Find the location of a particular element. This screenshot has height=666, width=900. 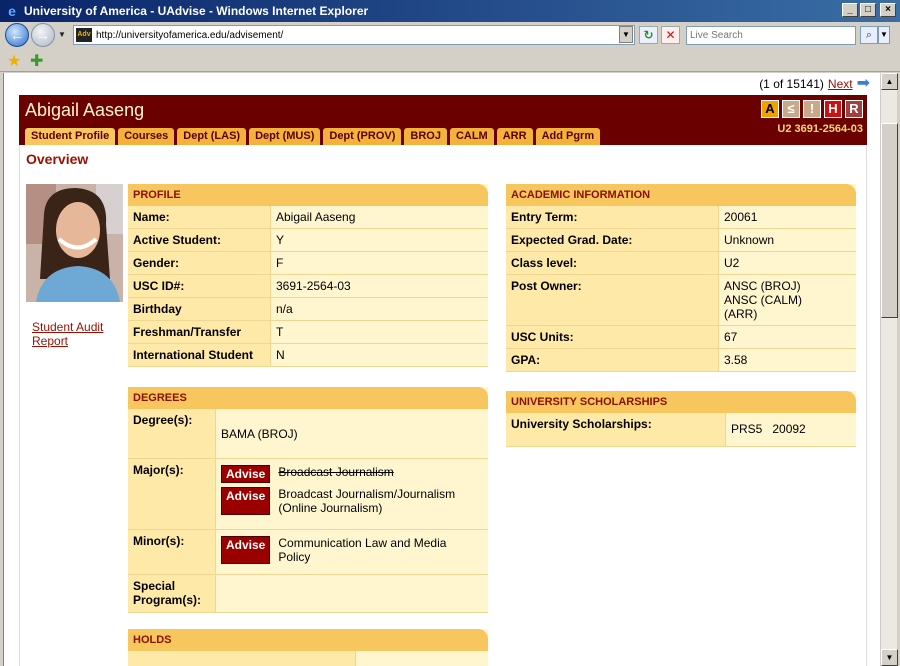

scroll-thumb is located at coordinates (889, 220).